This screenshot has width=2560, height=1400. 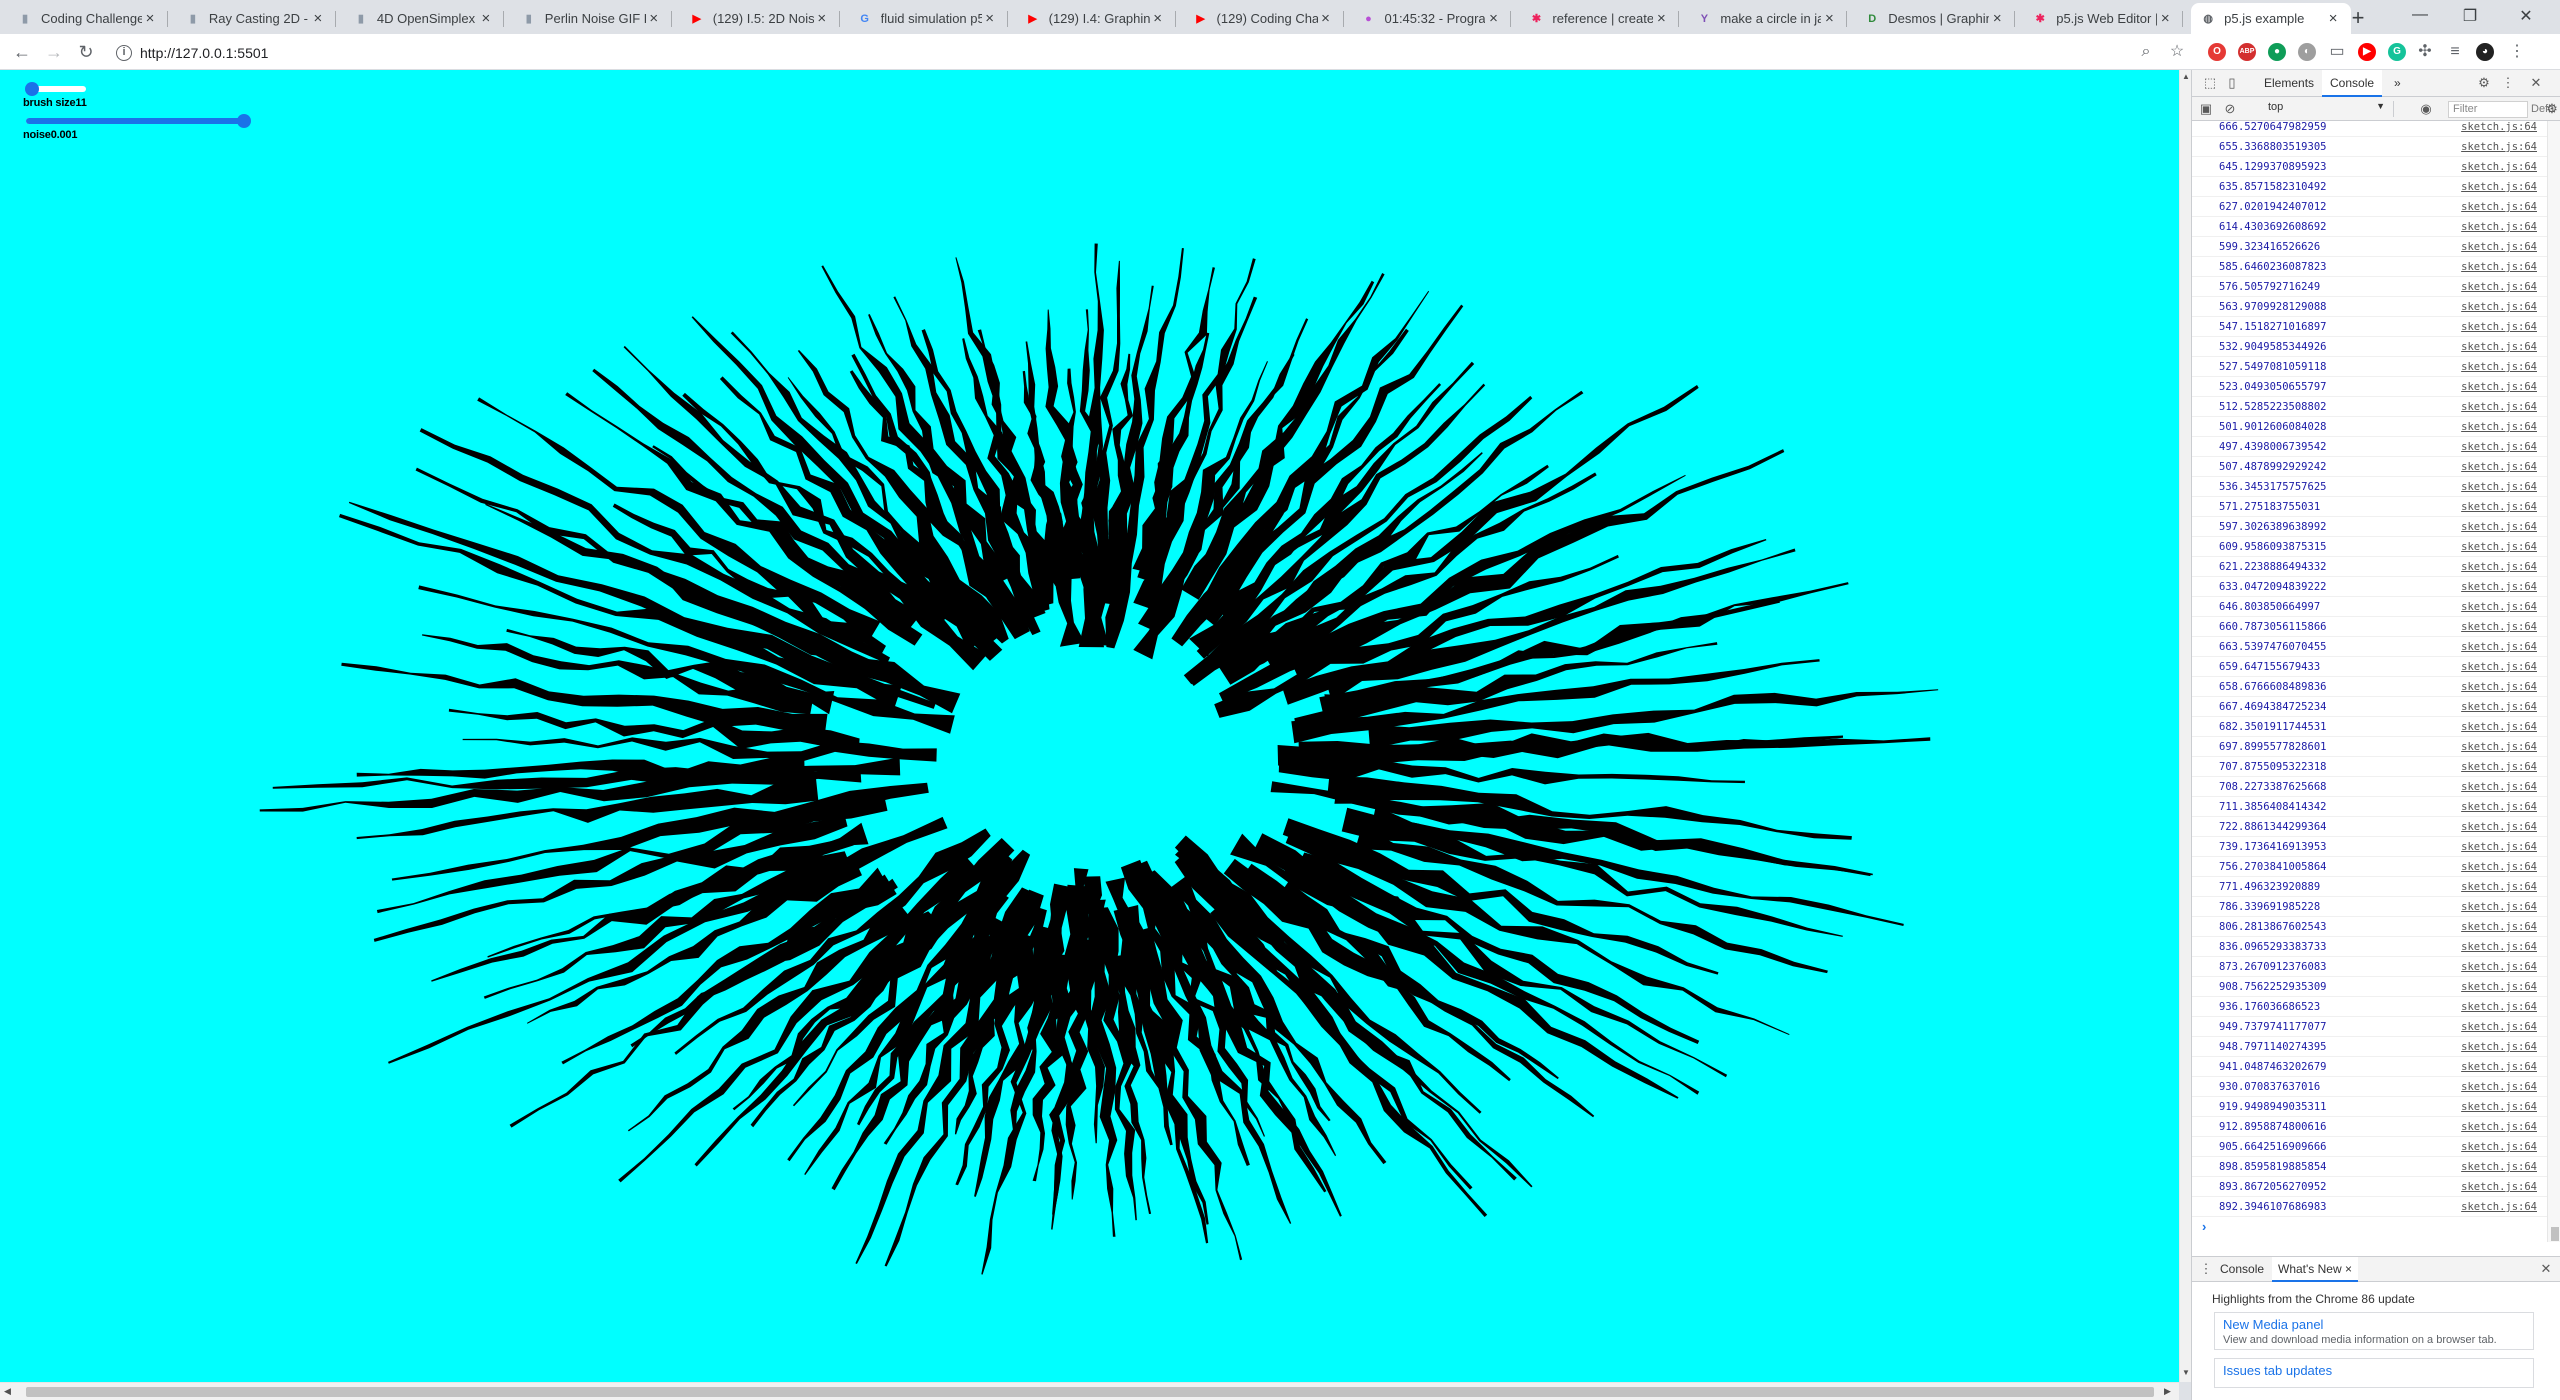 I want to click on tab-elements: Elements, so click(x=2289, y=83).